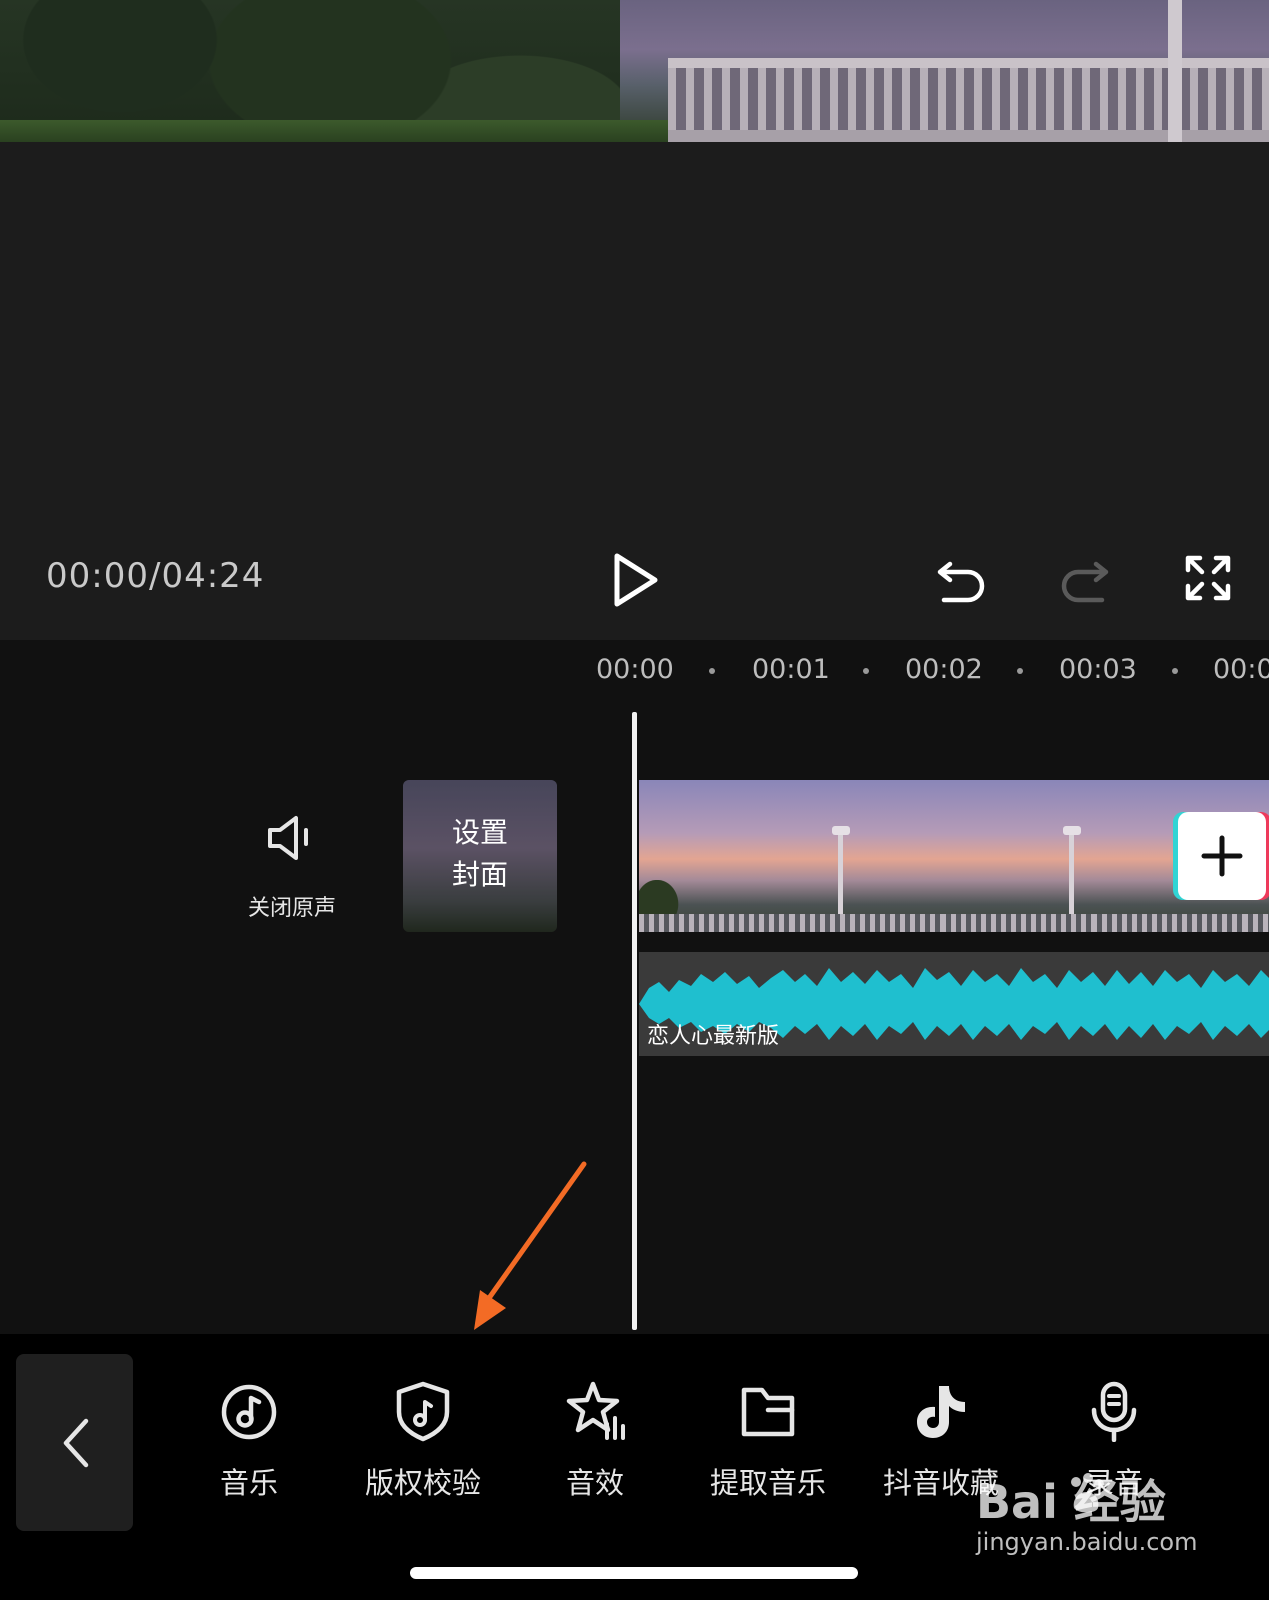 This screenshot has height=1600, width=1269. Describe the element at coordinates (530, 1245) in the screenshot. I see `annotation-arrow-icon` at that location.